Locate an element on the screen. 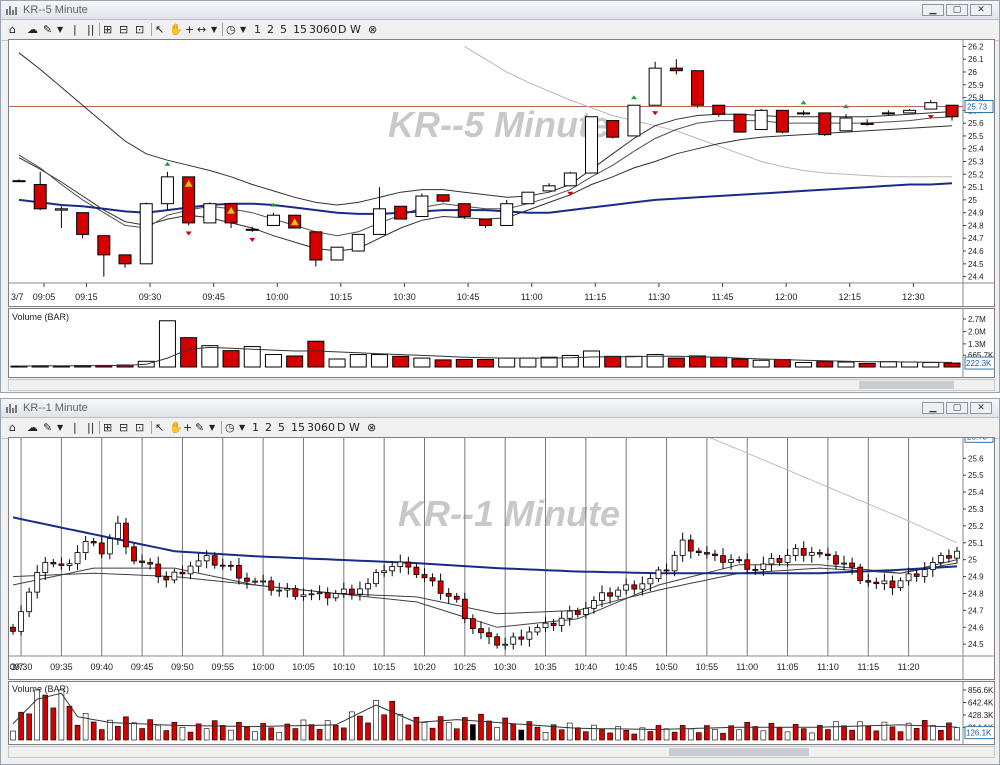  title-bar: KR--5 Minute ▁ ▢ ✕ is located at coordinates (500, 10).